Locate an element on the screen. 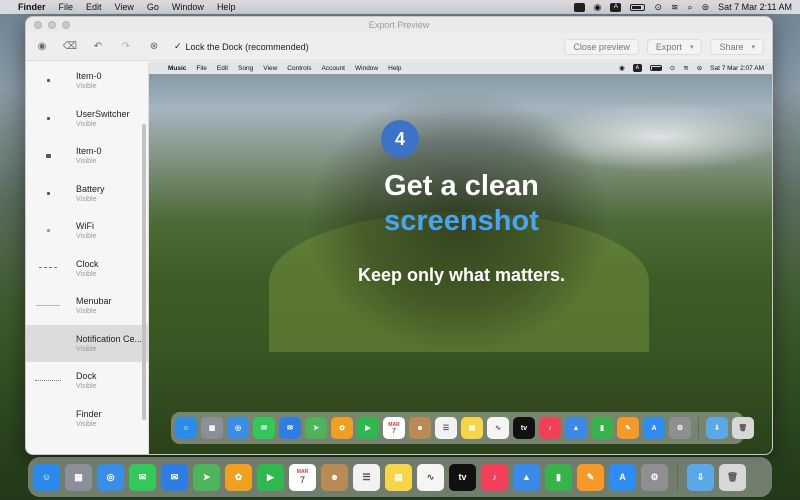 This screenshot has width=800, height=500. dock-reminders-icon: ☰ is located at coordinates (366, 477).